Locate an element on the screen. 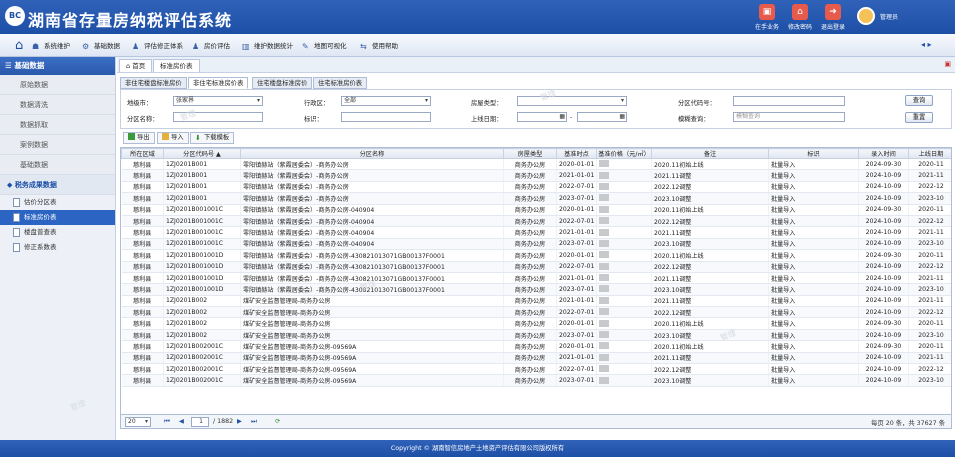 Image resolution: width=955 pixels, height=457 pixels. menu-data-statistics: ▥ 维护数据统计 is located at coordinates (267, 46).